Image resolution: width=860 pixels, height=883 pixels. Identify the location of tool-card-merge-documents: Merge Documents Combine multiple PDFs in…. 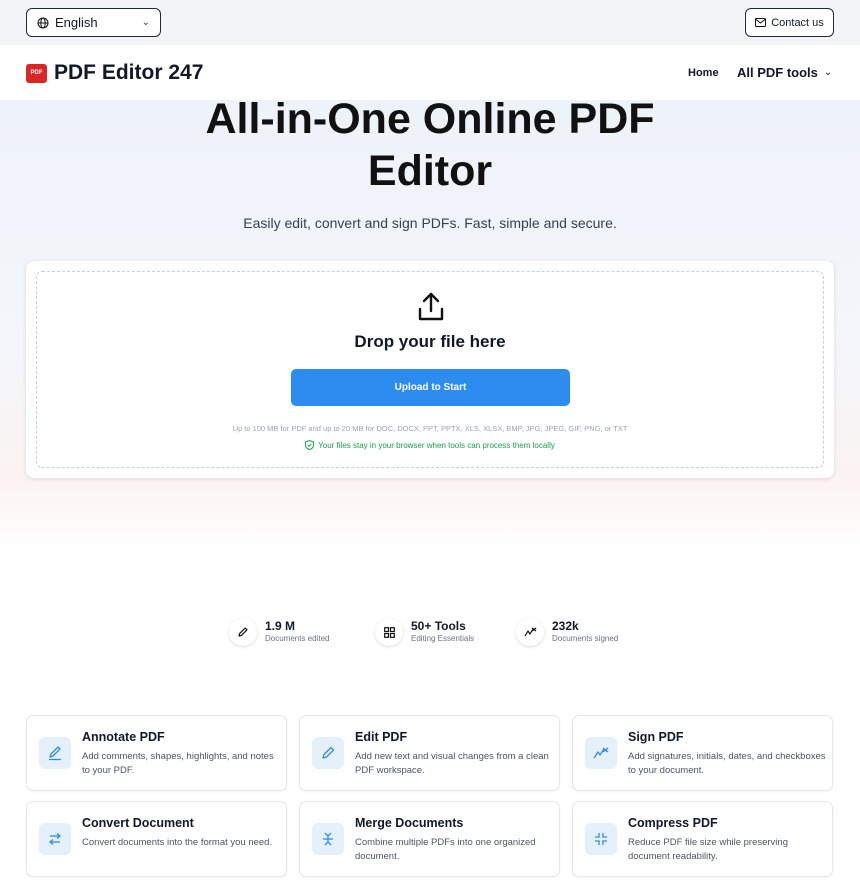
(429, 839).